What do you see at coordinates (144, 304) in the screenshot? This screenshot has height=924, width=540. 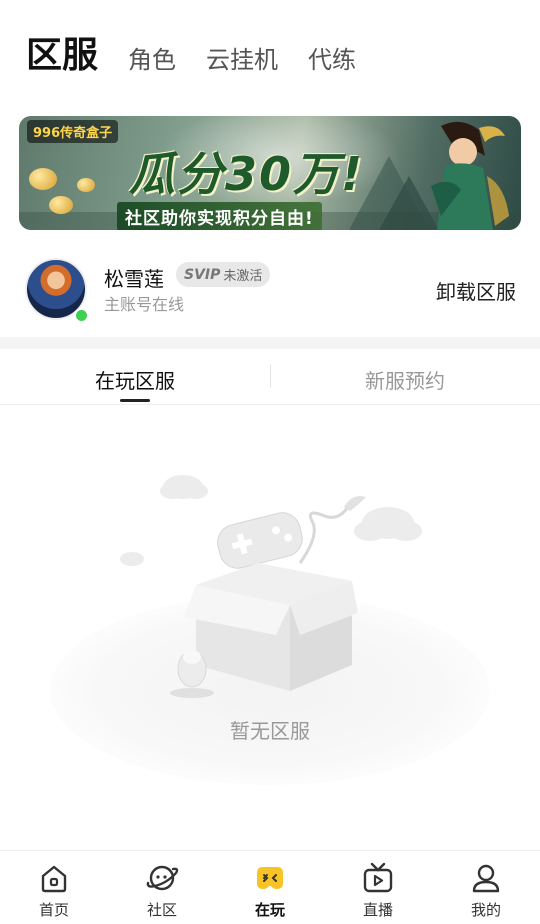 I see `account-status: 主账号在线` at bounding box center [144, 304].